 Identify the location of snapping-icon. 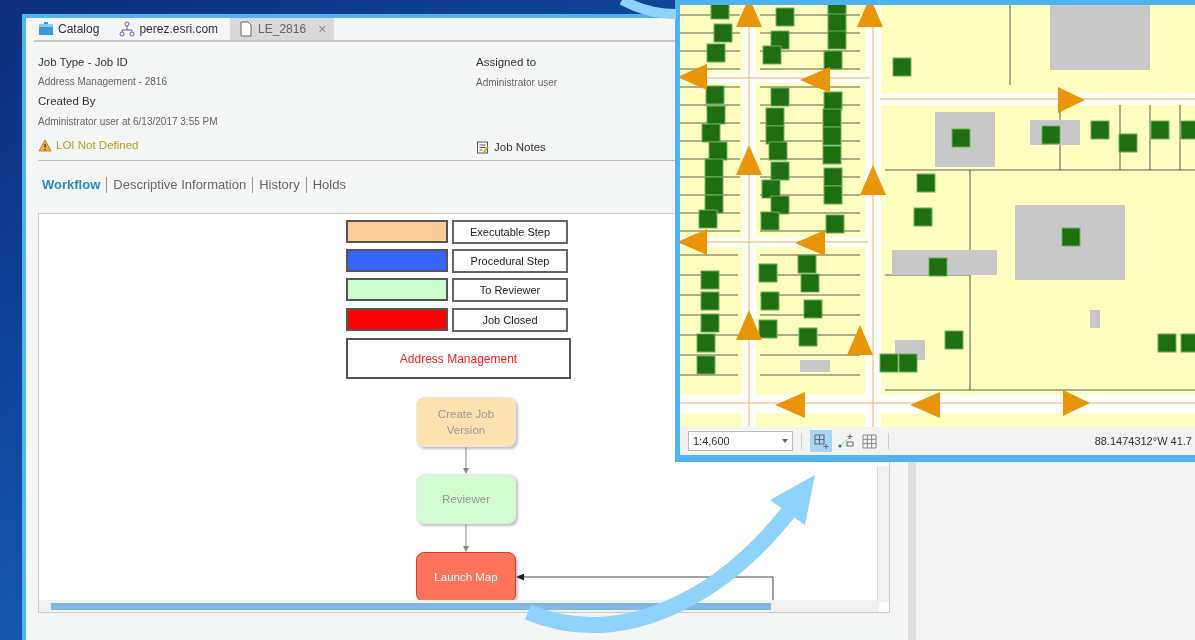
(845, 441).